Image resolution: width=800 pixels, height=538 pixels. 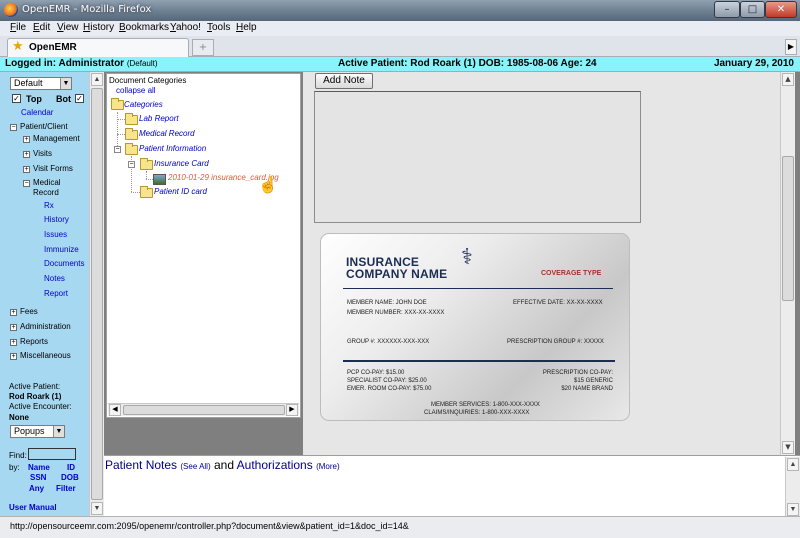 What do you see at coordinates (389, 389) in the screenshot?
I see `card-emer-copay: EMER. ROOM CO-PAY: $75.00` at bounding box center [389, 389].